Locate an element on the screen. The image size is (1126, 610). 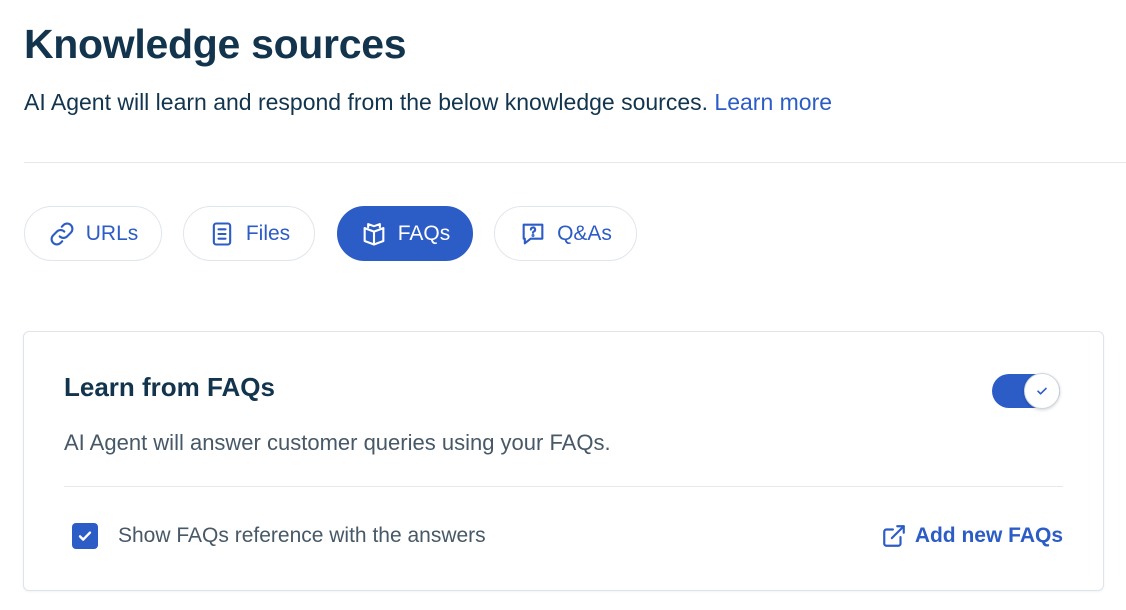
check-icon is located at coordinates (1042, 391).